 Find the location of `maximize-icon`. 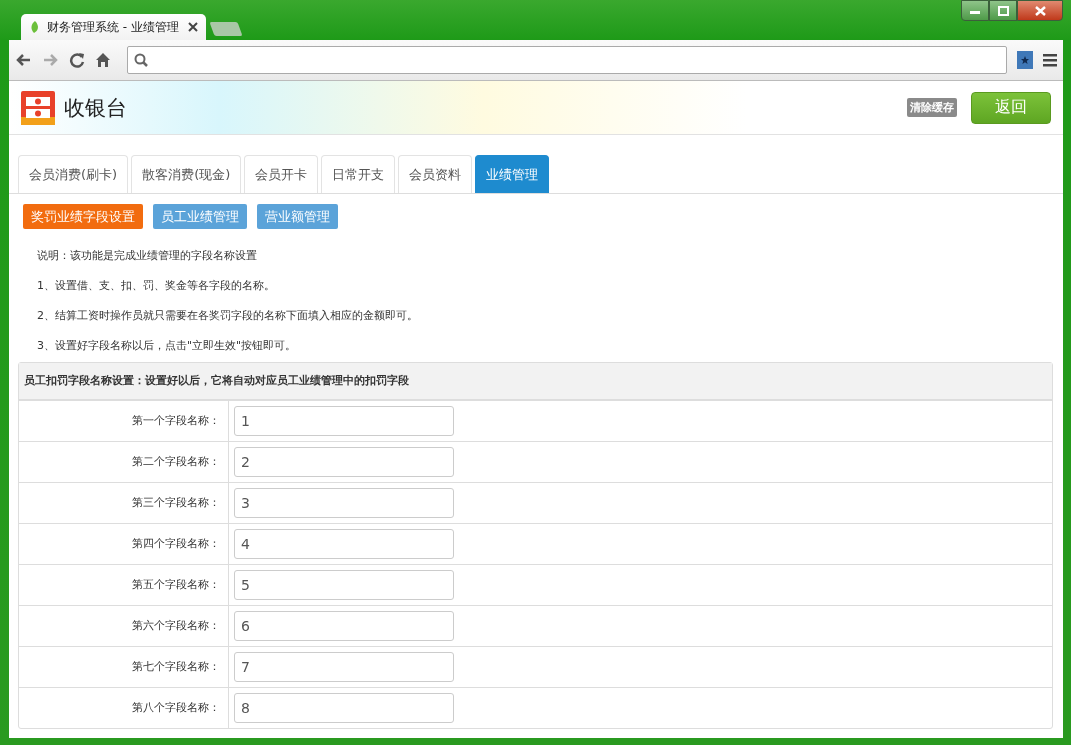

maximize-icon is located at coordinates (1003, 10).